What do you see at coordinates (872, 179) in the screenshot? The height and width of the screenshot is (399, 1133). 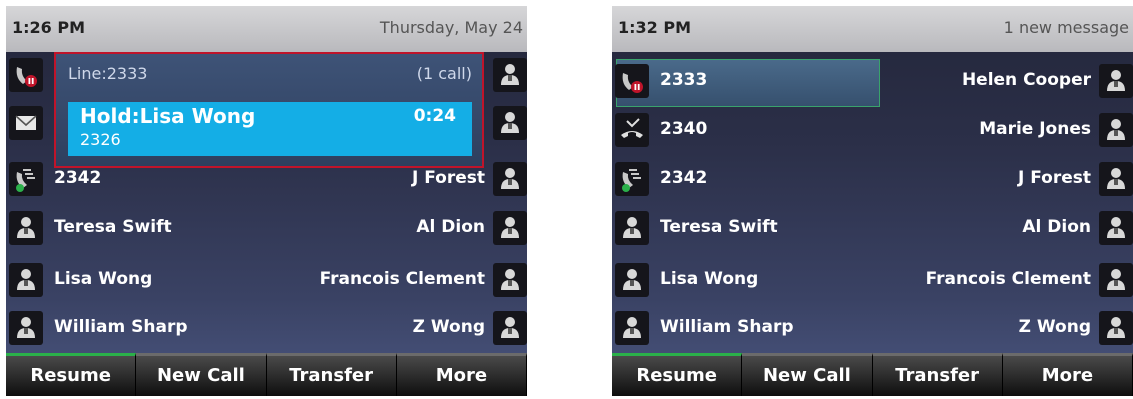 I see `line-key-row: 2342 J Forest` at bounding box center [872, 179].